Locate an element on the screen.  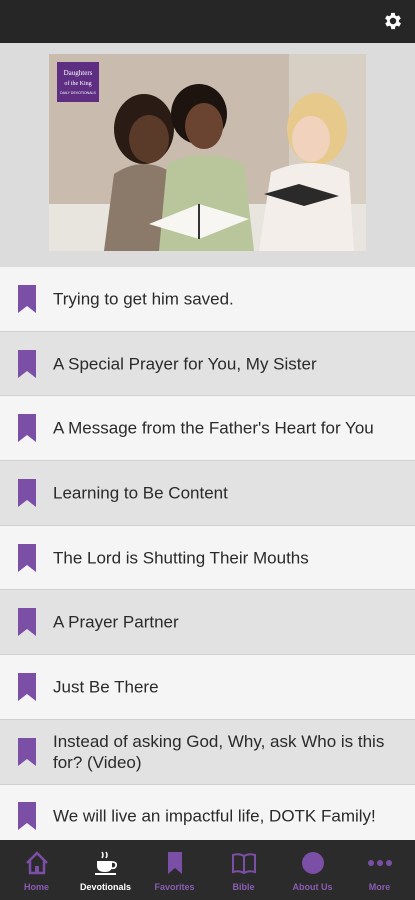
coffee-cup-icon is located at coordinates (105, 863).